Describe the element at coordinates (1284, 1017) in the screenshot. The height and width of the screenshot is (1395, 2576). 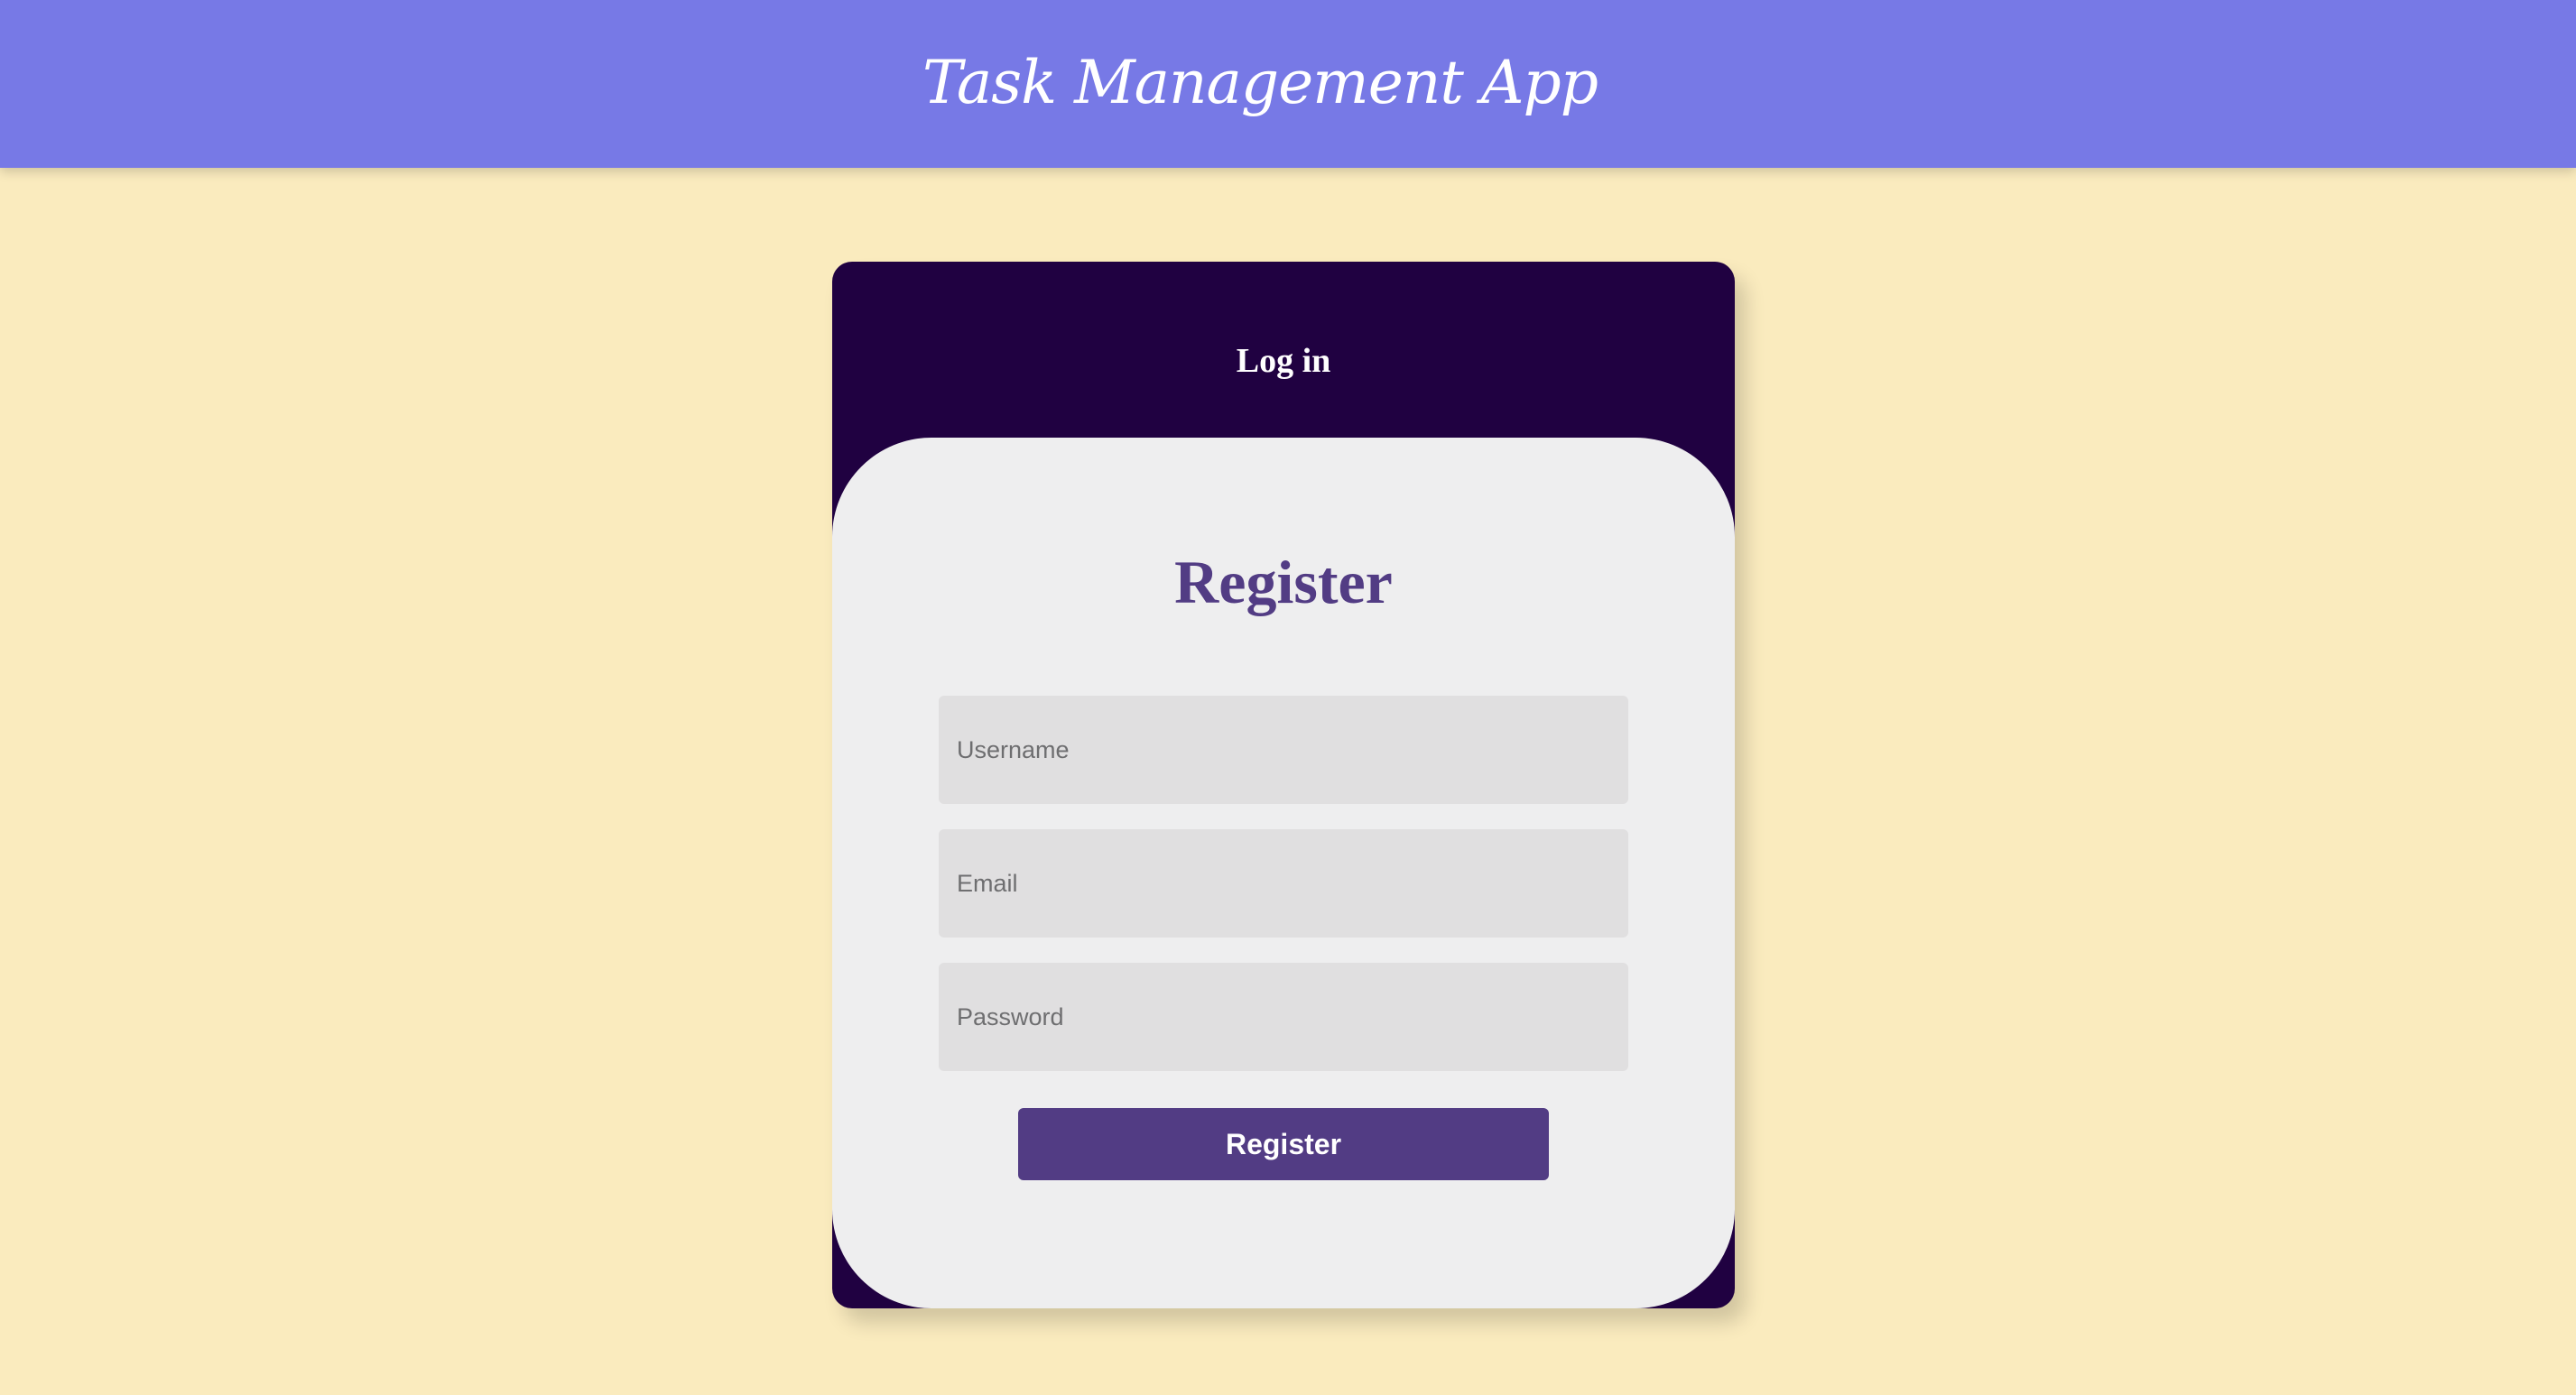
I see `password-input` at that location.